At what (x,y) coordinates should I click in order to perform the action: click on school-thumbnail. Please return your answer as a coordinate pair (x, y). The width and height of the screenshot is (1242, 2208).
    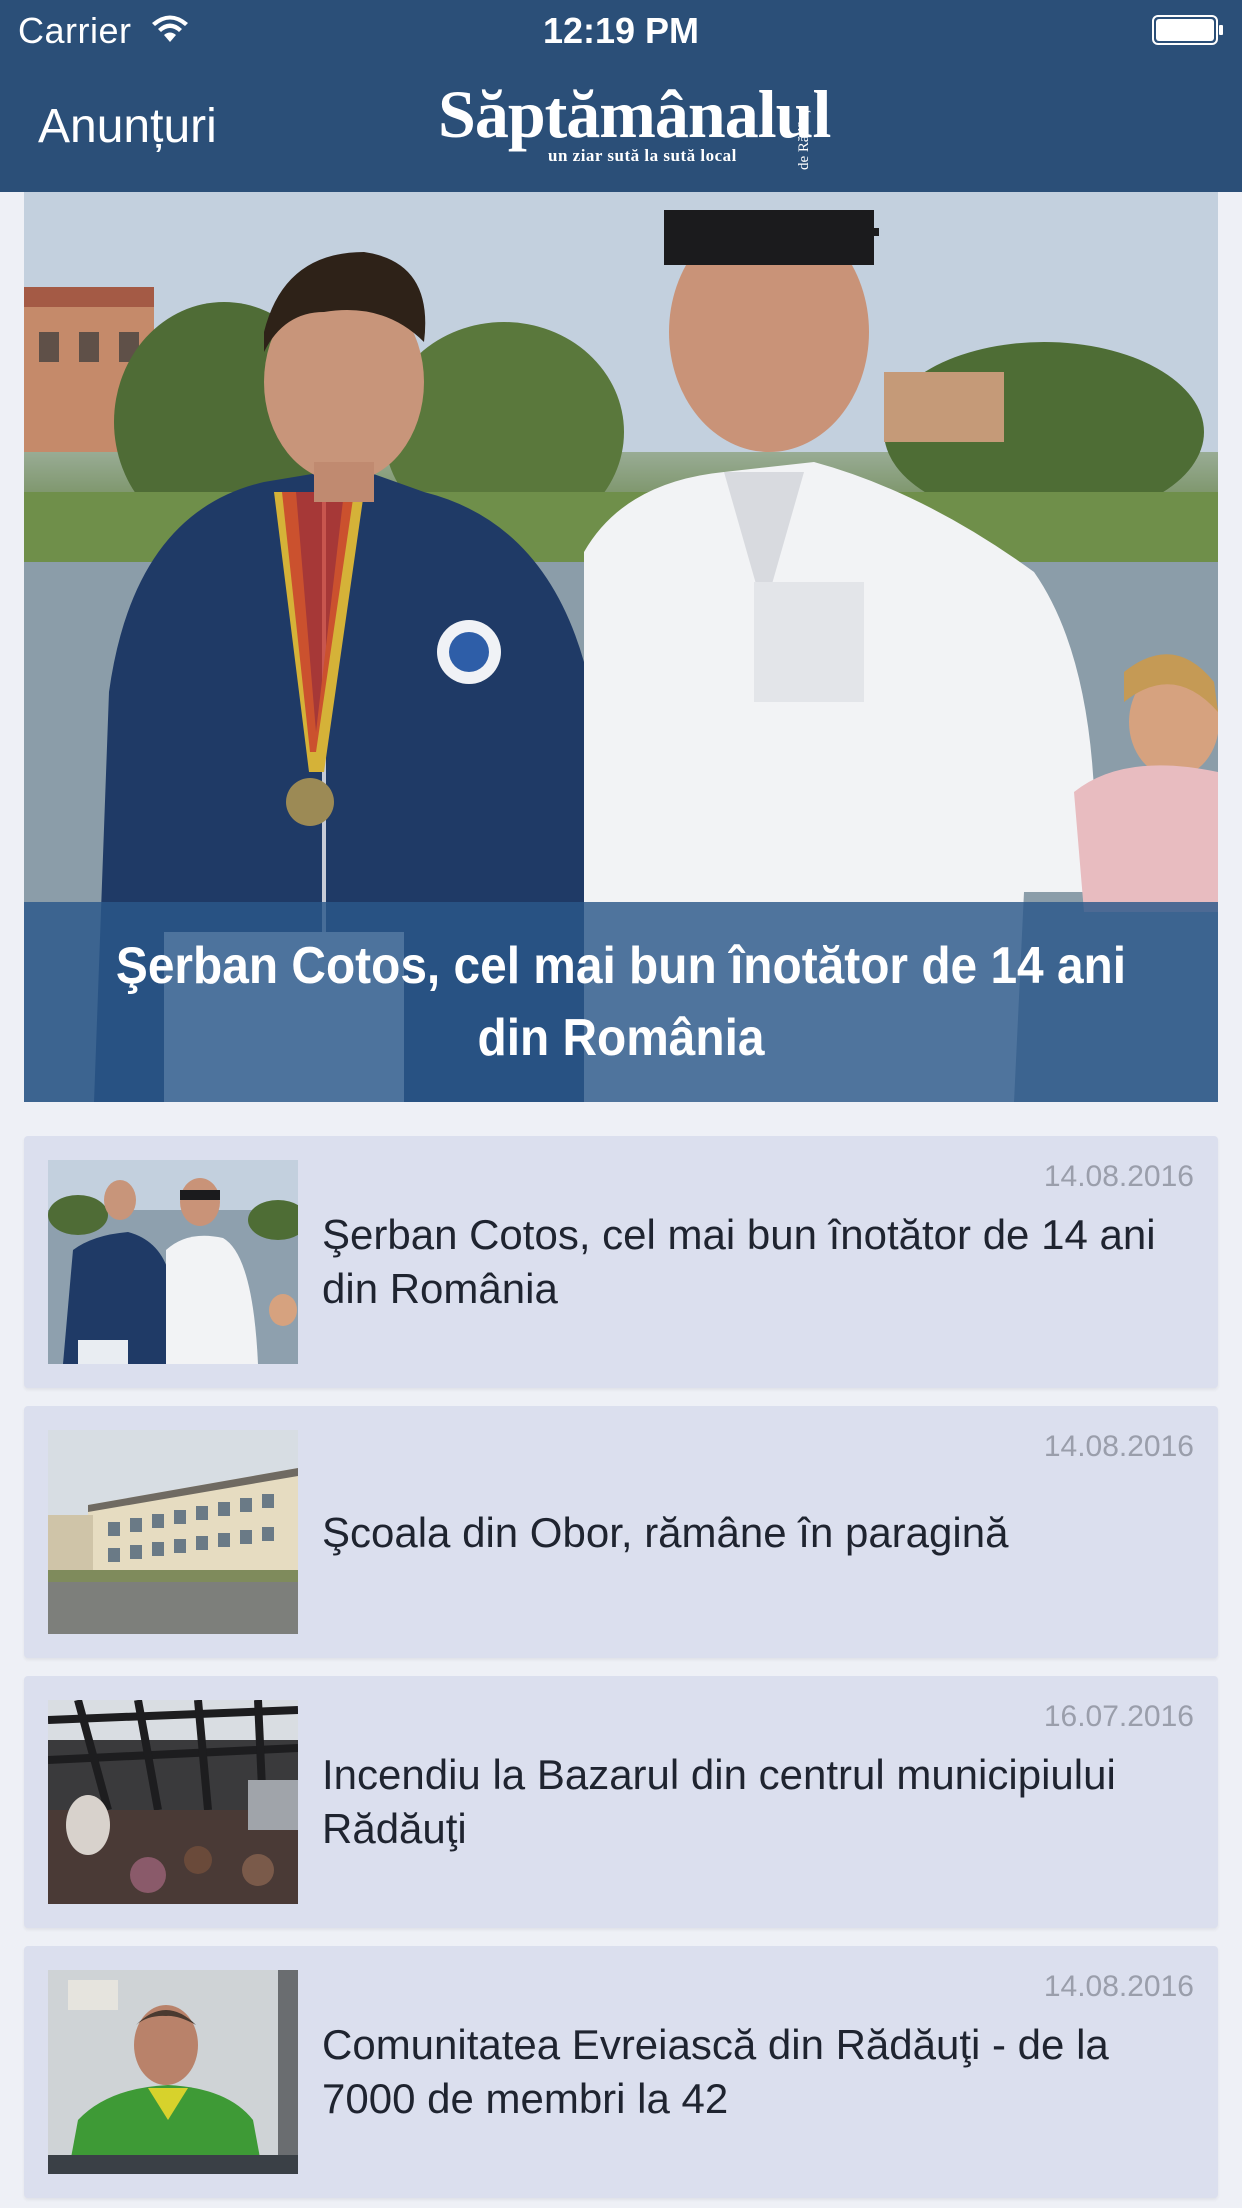
    Looking at the image, I should click on (173, 1532).